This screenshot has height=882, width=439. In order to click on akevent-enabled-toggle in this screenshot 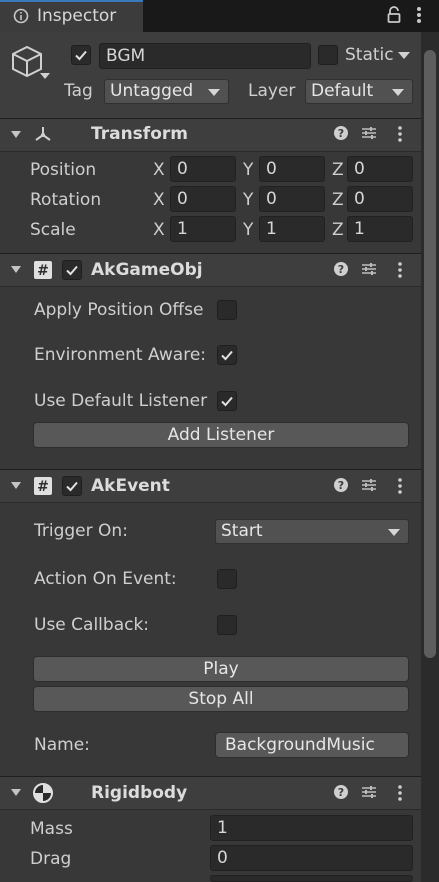, I will do `click(72, 486)`.